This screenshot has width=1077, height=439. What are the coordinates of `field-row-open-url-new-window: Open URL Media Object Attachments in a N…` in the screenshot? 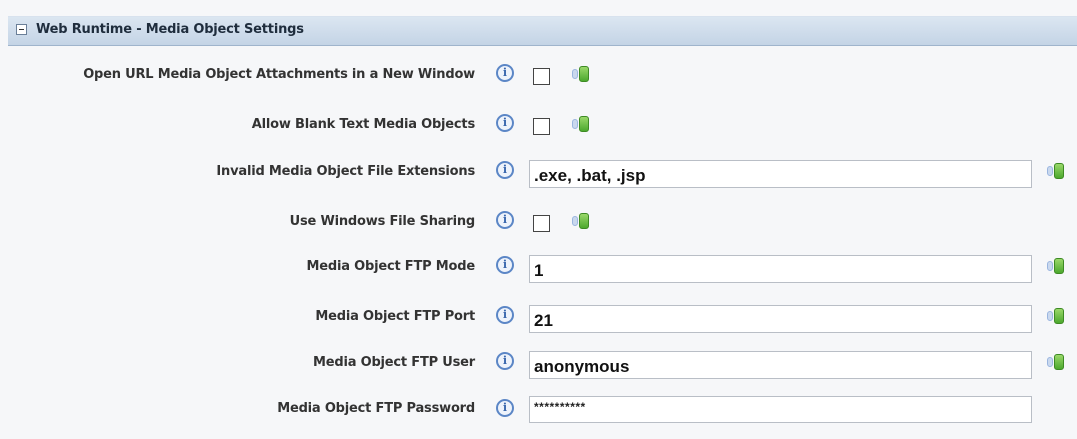 It's located at (538, 76).